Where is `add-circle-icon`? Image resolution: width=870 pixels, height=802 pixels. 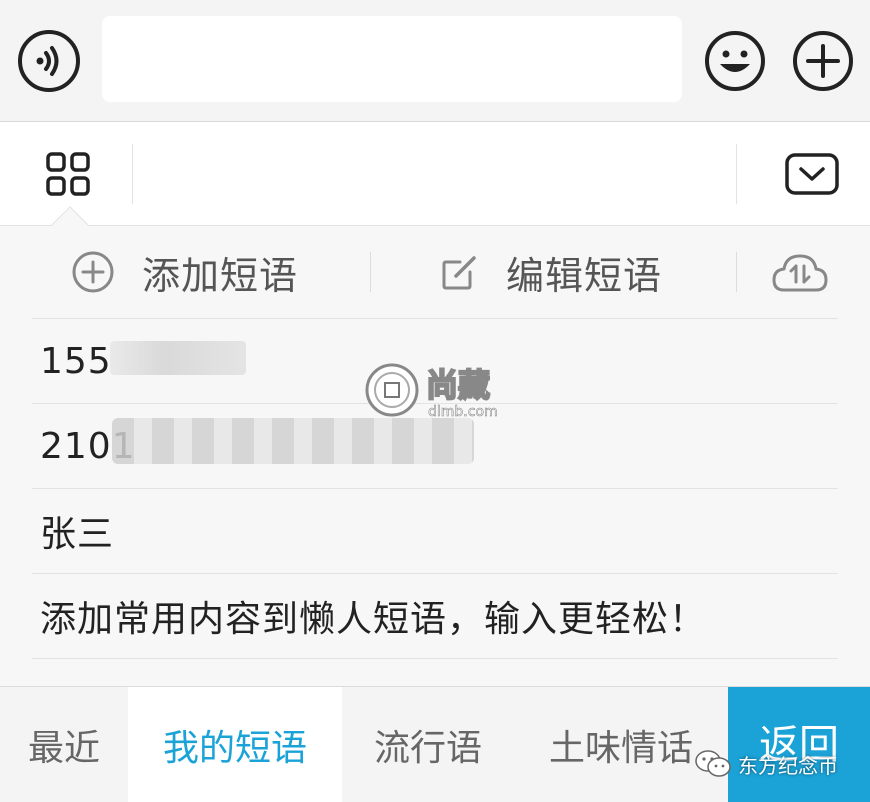
add-circle-icon is located at coordinates (93, 272).